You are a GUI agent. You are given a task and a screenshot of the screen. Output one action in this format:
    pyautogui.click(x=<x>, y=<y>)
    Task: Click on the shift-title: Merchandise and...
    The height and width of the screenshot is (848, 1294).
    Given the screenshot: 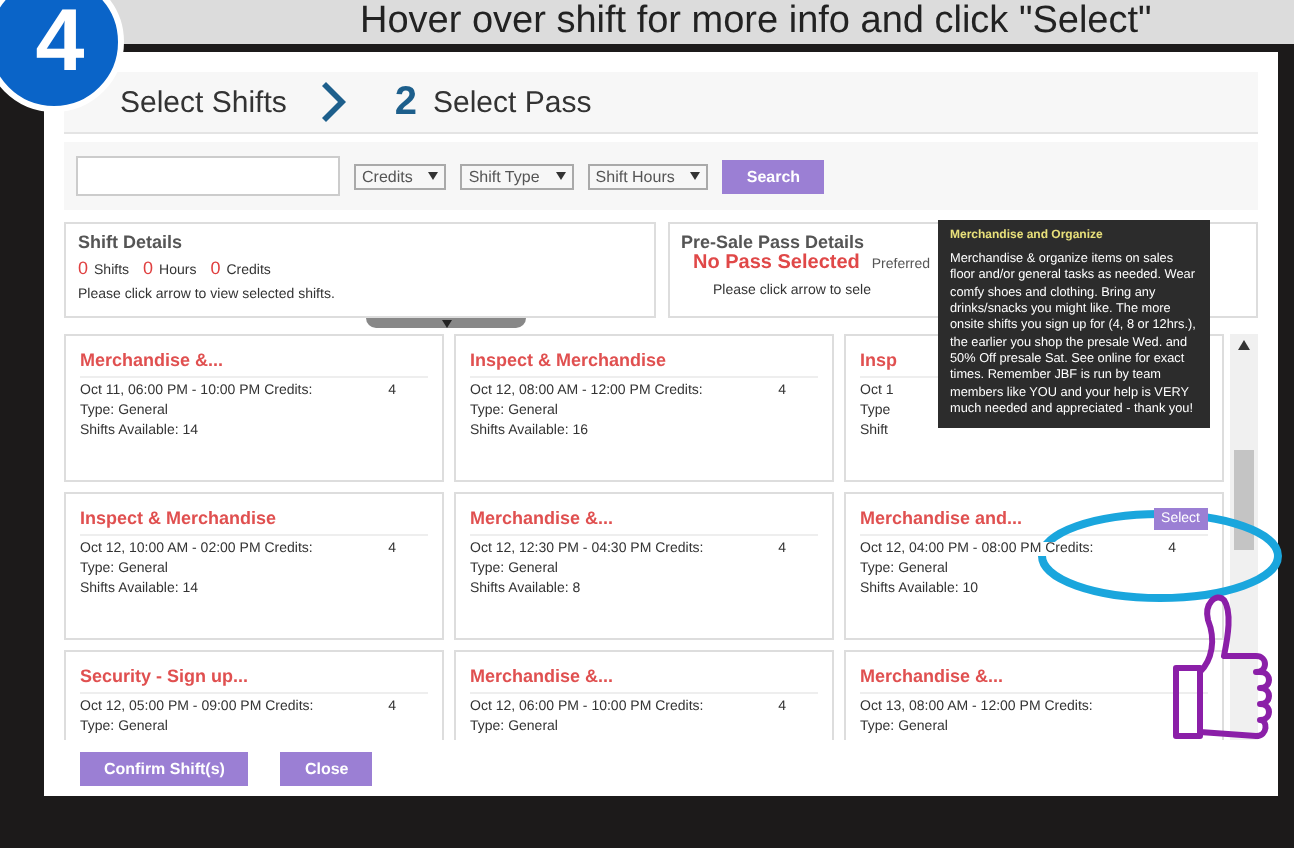 What is the action you would take?
    pyautogui.click(x=941, y=518)
    